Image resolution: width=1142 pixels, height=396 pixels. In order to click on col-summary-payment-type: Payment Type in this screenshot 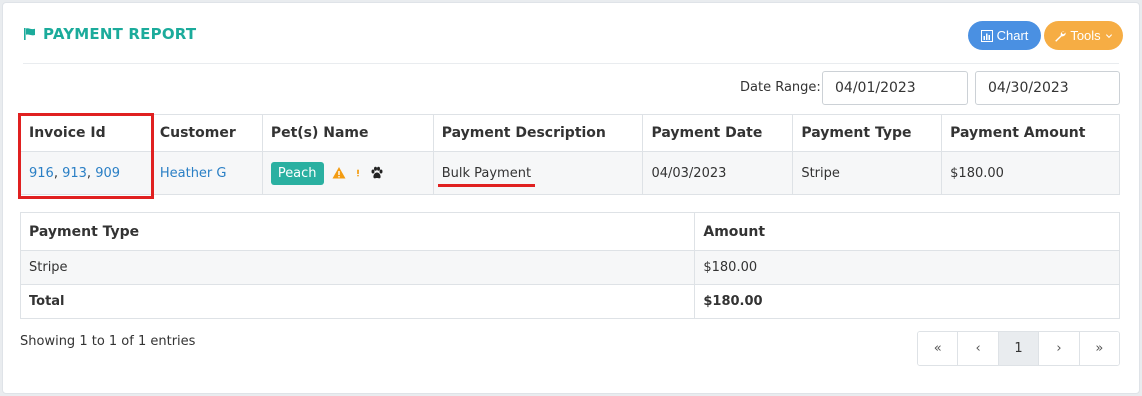, I will do `click(357, 231)`.